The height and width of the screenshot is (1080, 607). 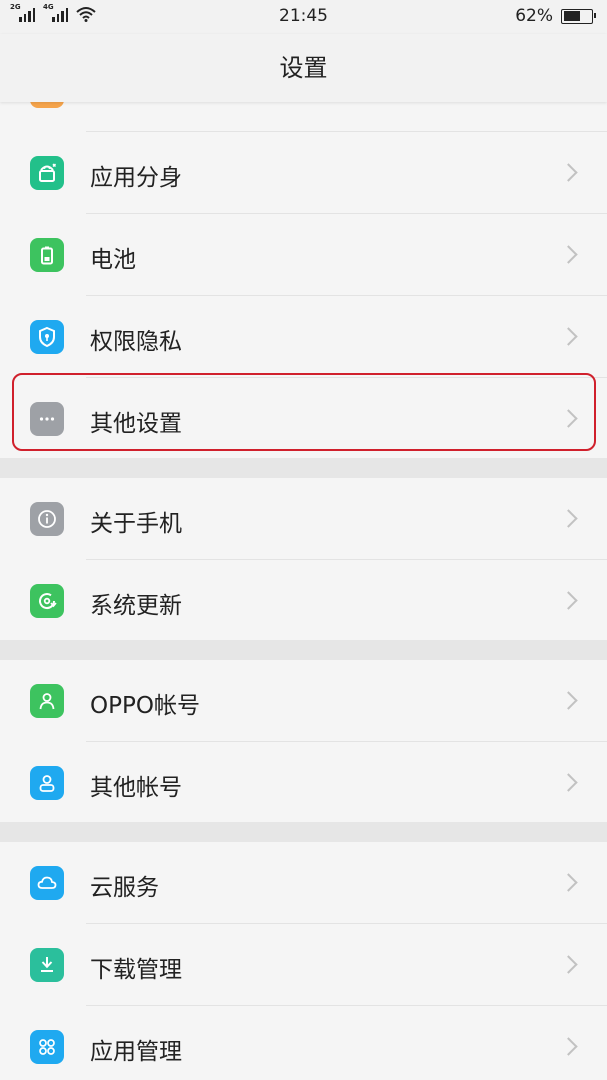 I want to click on settings-row-label: 下载管理, so click(x=136, y=970).